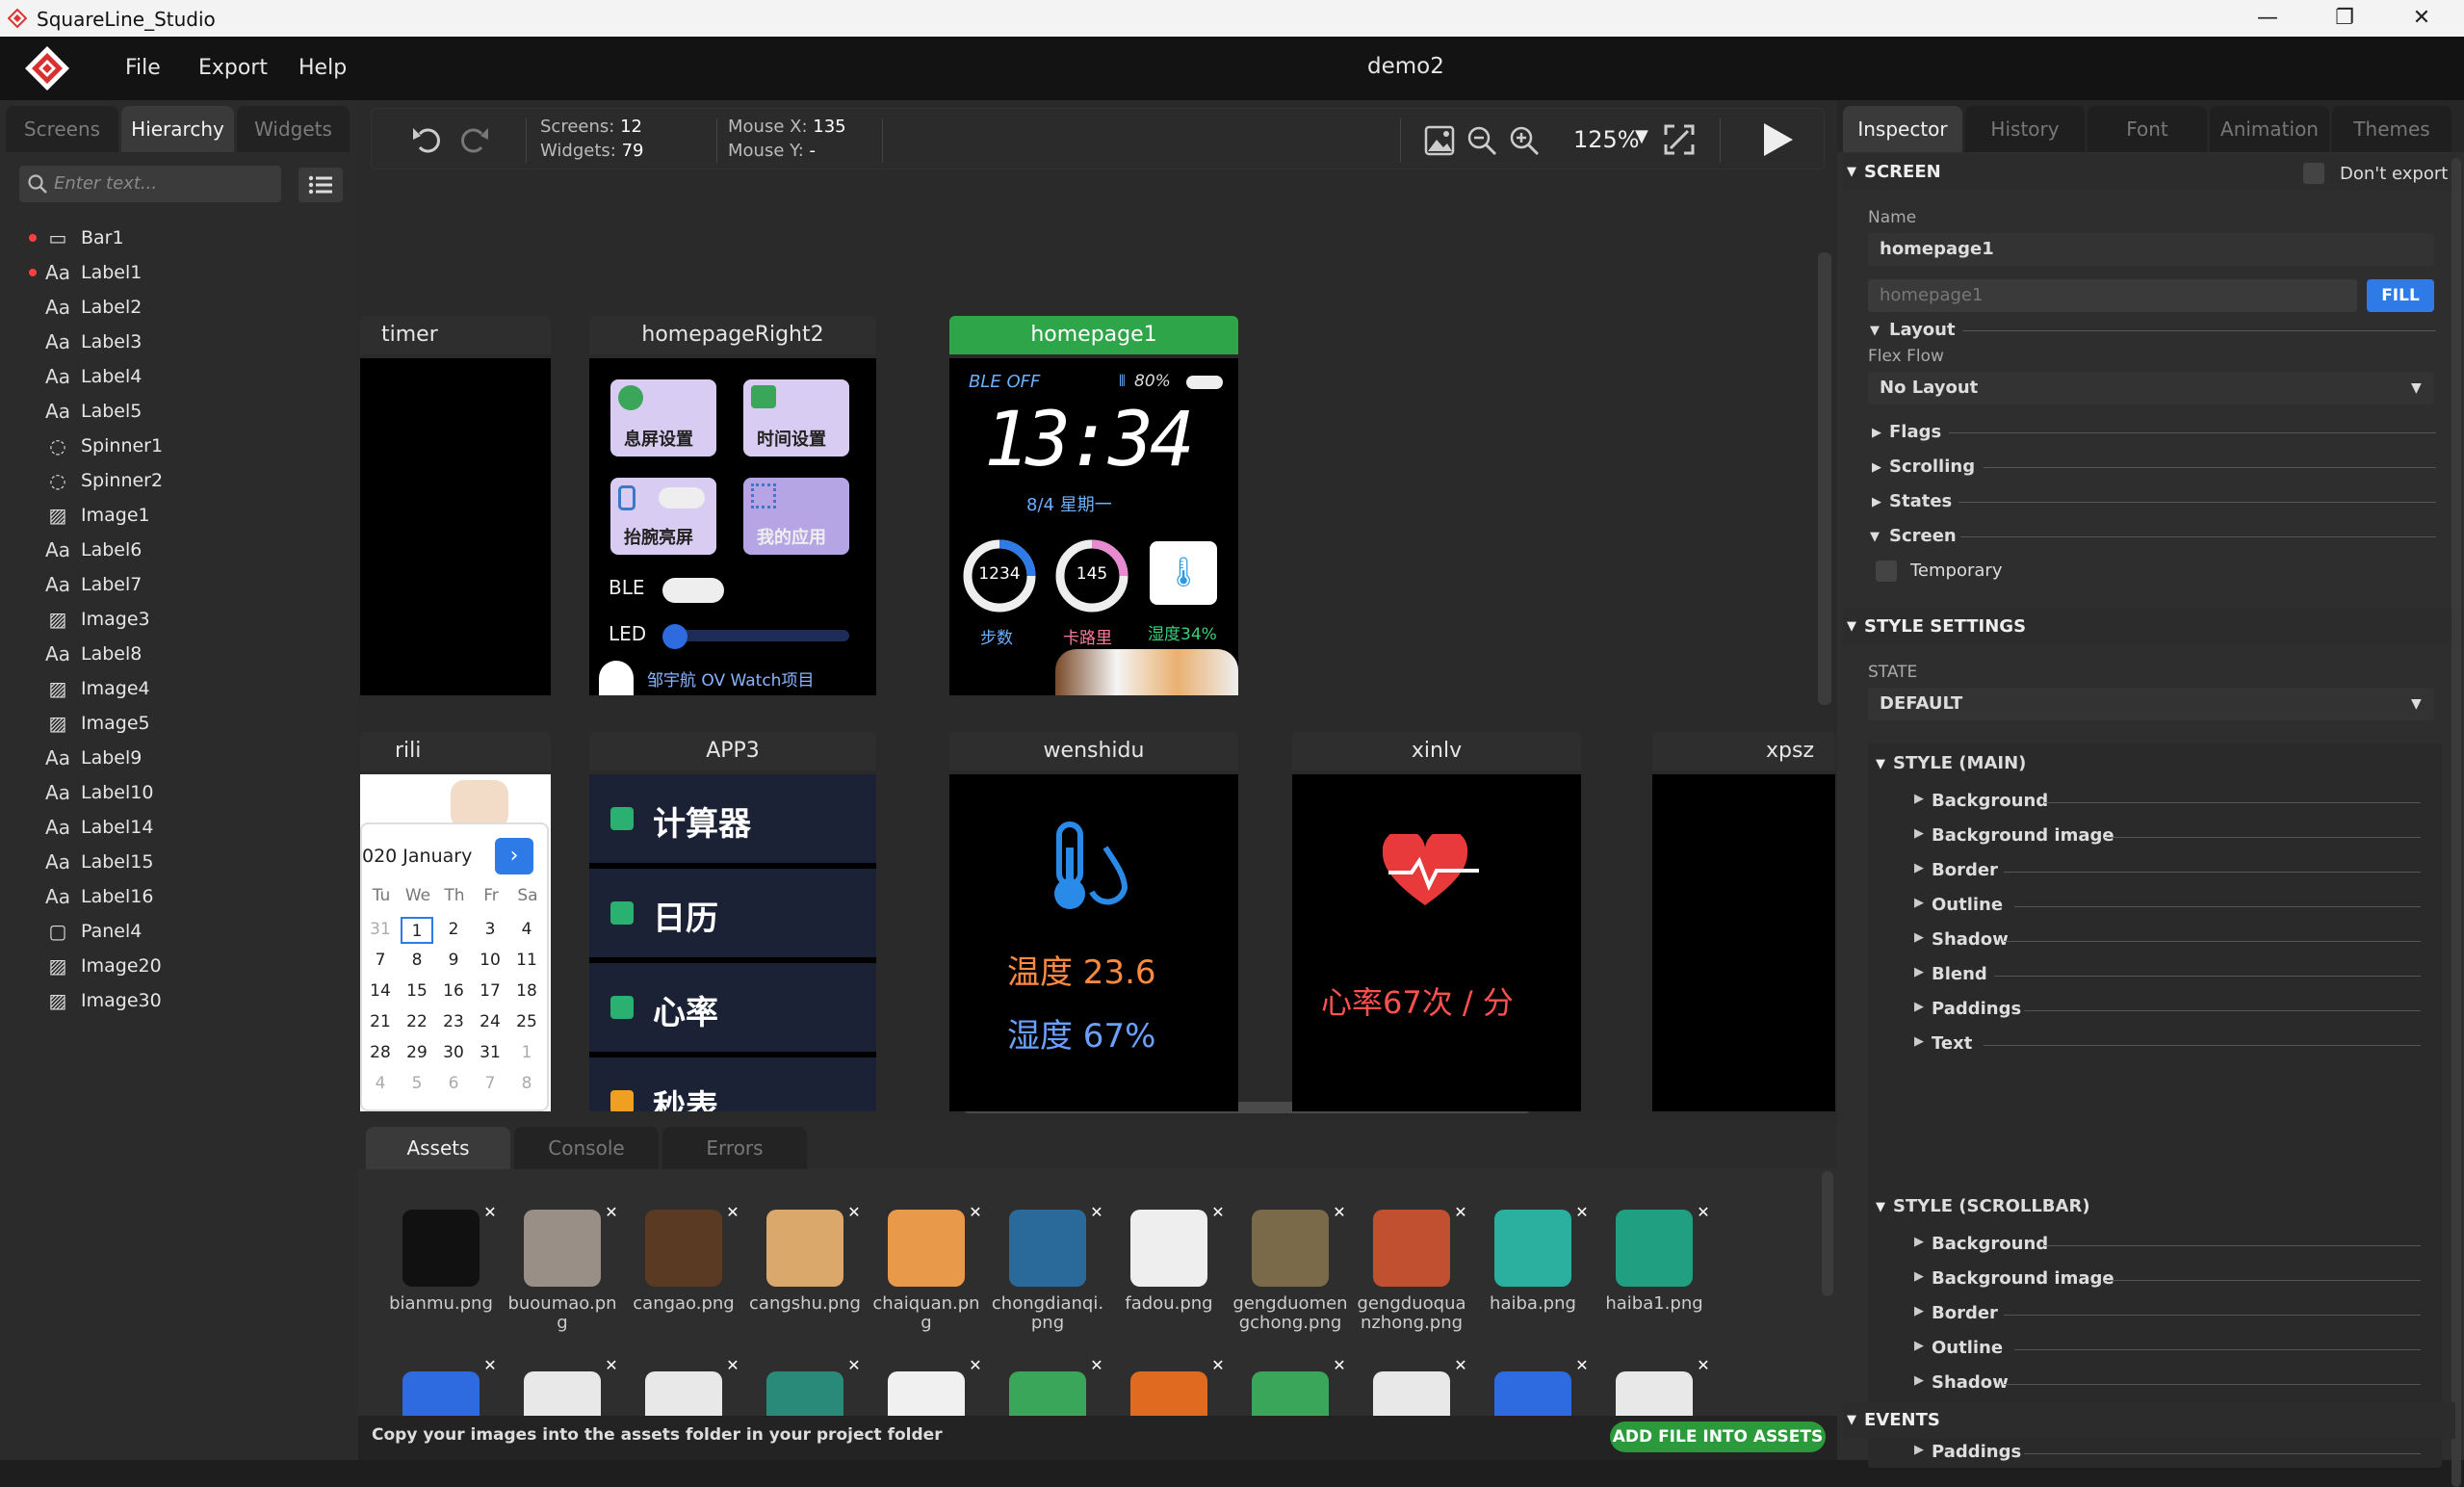 This screenshot has width=2464, height=1487. Describe the element at coordinates (179, 654) in the screenshot. I see `tree-item: Aa Label8` at that location.